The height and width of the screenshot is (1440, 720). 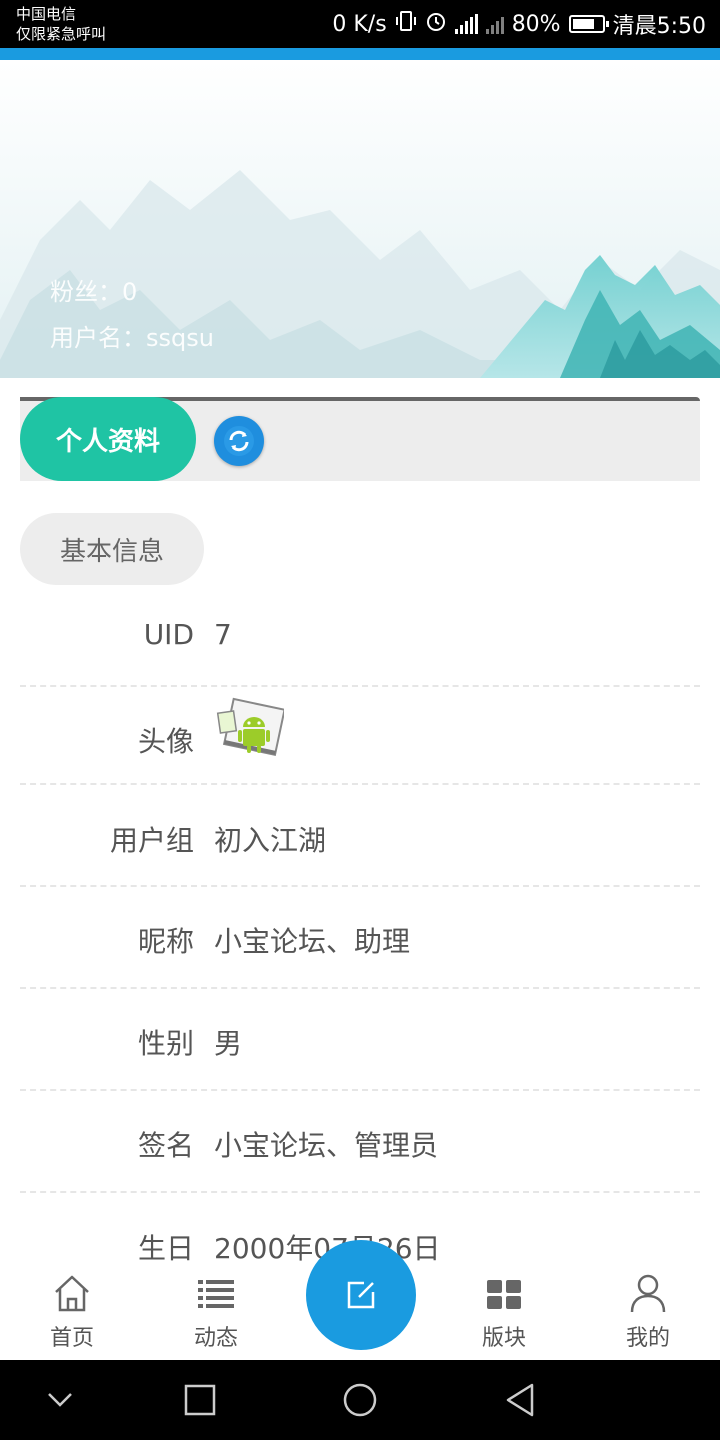 I want to click on refresh-icon, so click(x=239, y=441).